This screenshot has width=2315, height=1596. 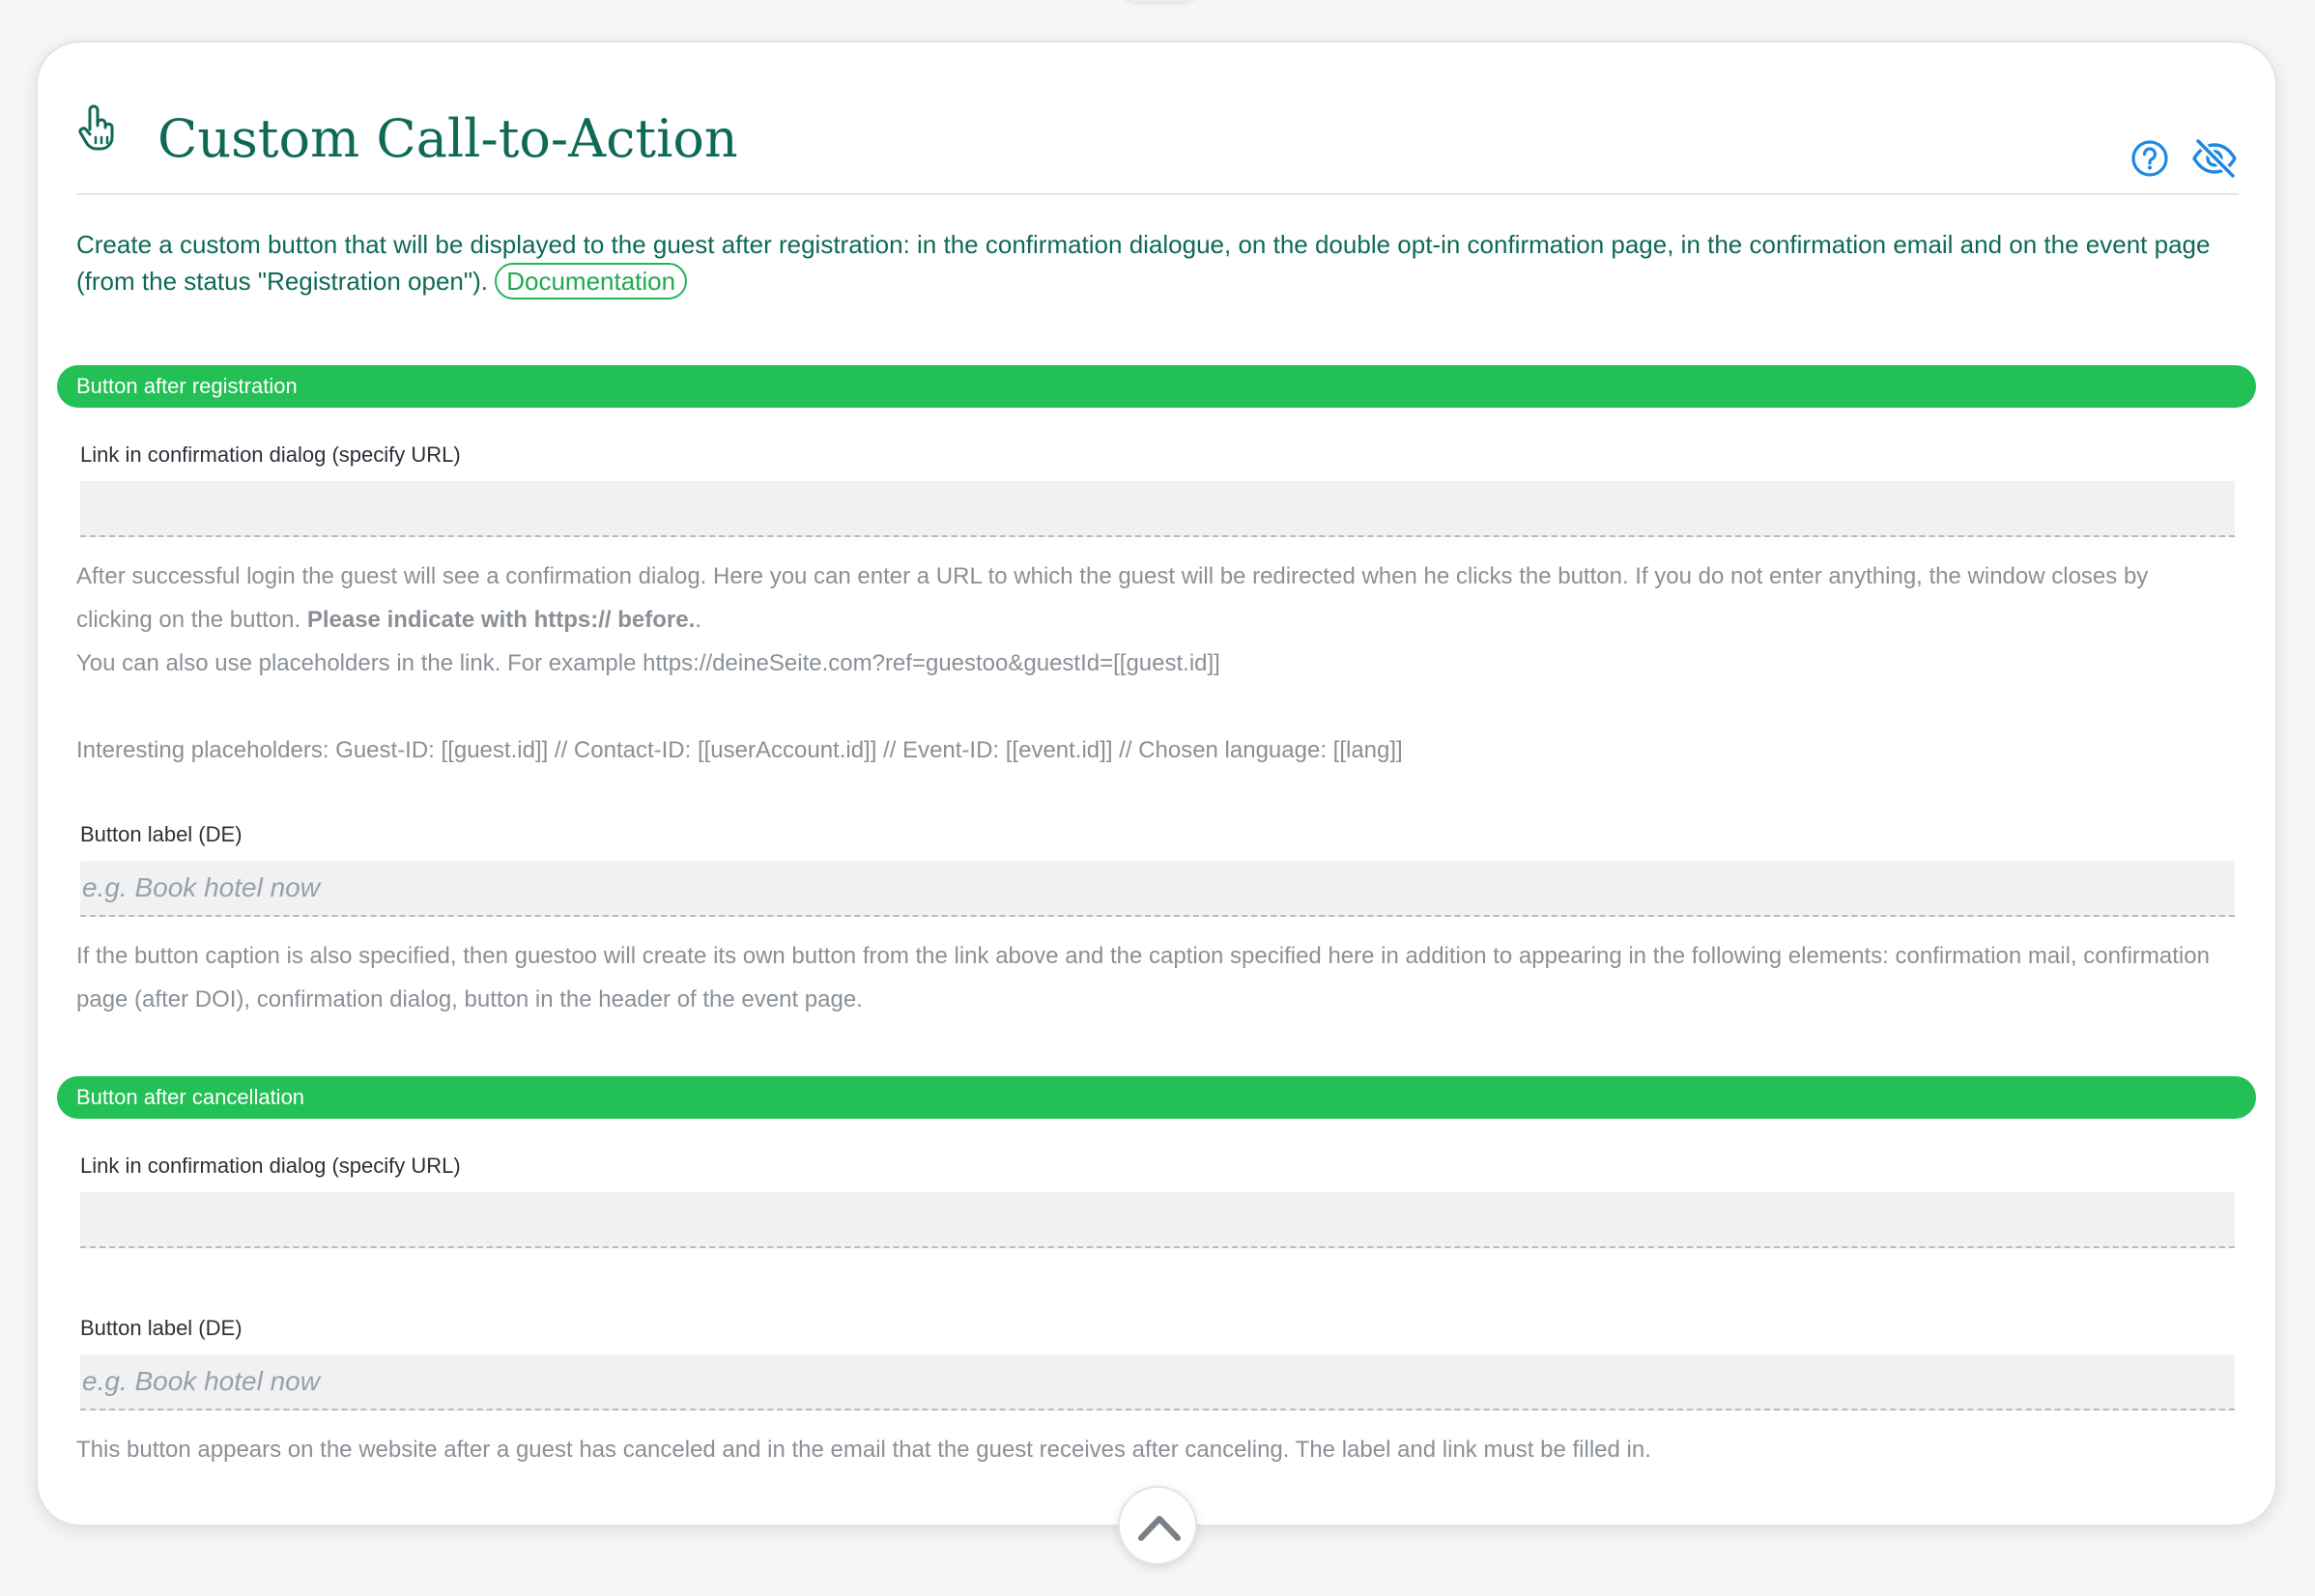 What do you see at coordinates (162, 1328) in the screenshot?
I see `cancellation-button-label: Button label (DE)` at bounding box center [162, 1328].